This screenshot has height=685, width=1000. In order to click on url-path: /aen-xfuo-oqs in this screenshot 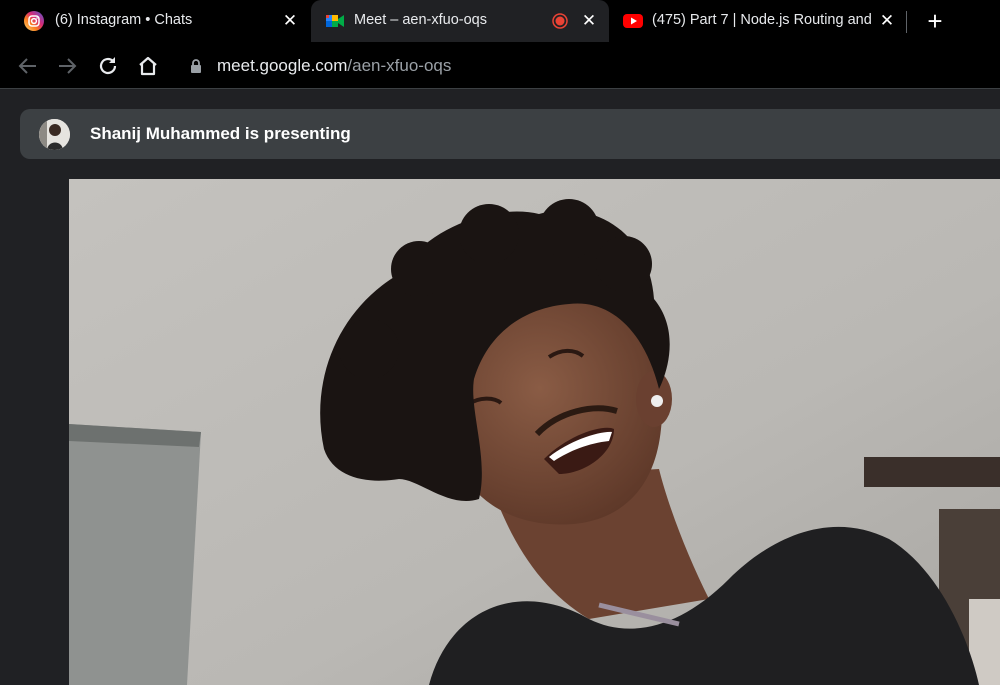, I will do `click(399, 65)`.